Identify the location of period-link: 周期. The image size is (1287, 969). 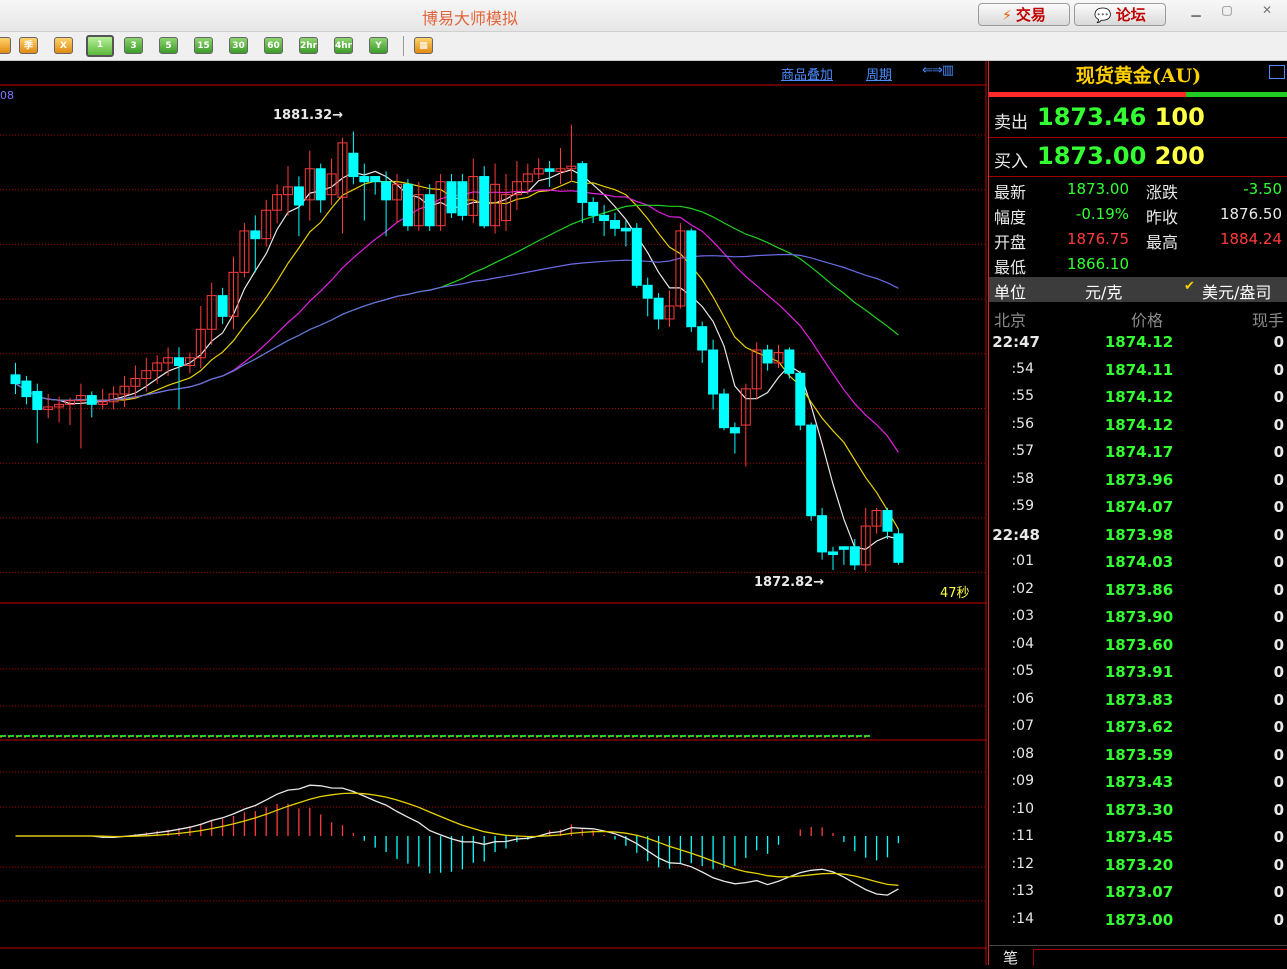
(879, 73).